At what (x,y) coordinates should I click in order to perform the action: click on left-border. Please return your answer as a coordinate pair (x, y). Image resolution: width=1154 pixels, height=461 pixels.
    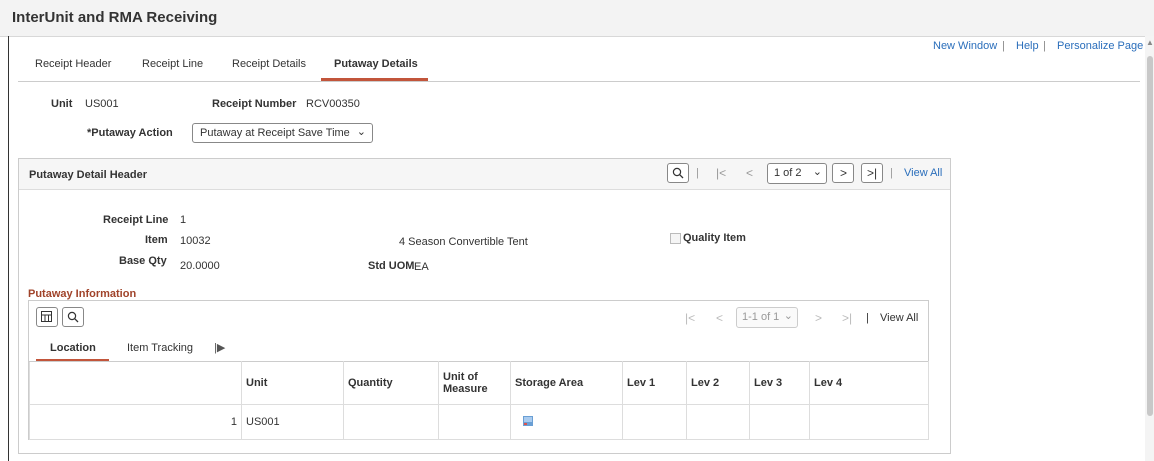
    Looking at the image, I should click on (8, 248).